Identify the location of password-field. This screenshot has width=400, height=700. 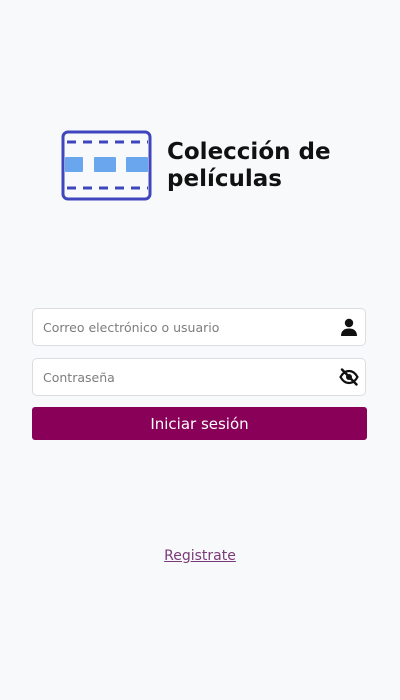
(199, 377).